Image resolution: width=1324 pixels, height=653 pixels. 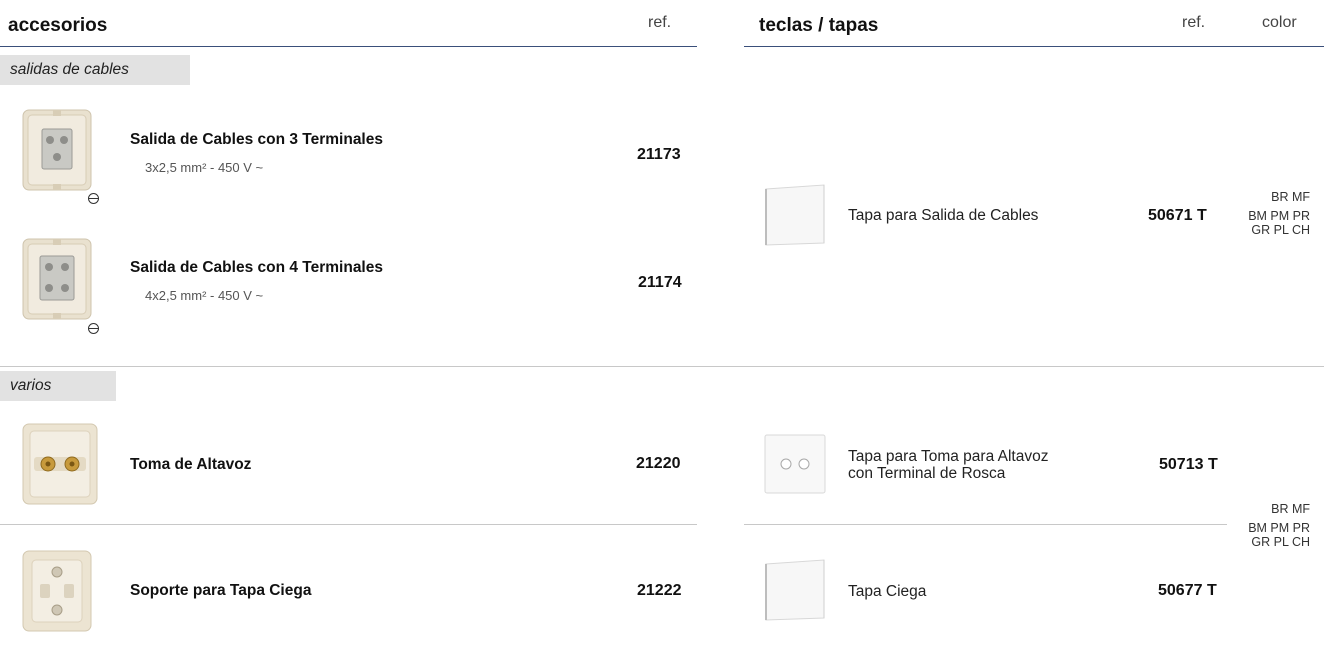 What do you see at coordinates (256, 139) in the screenshot?
I see `product-name: Salida de Cables con 3 Terminales` at bounding box center [256, 139].